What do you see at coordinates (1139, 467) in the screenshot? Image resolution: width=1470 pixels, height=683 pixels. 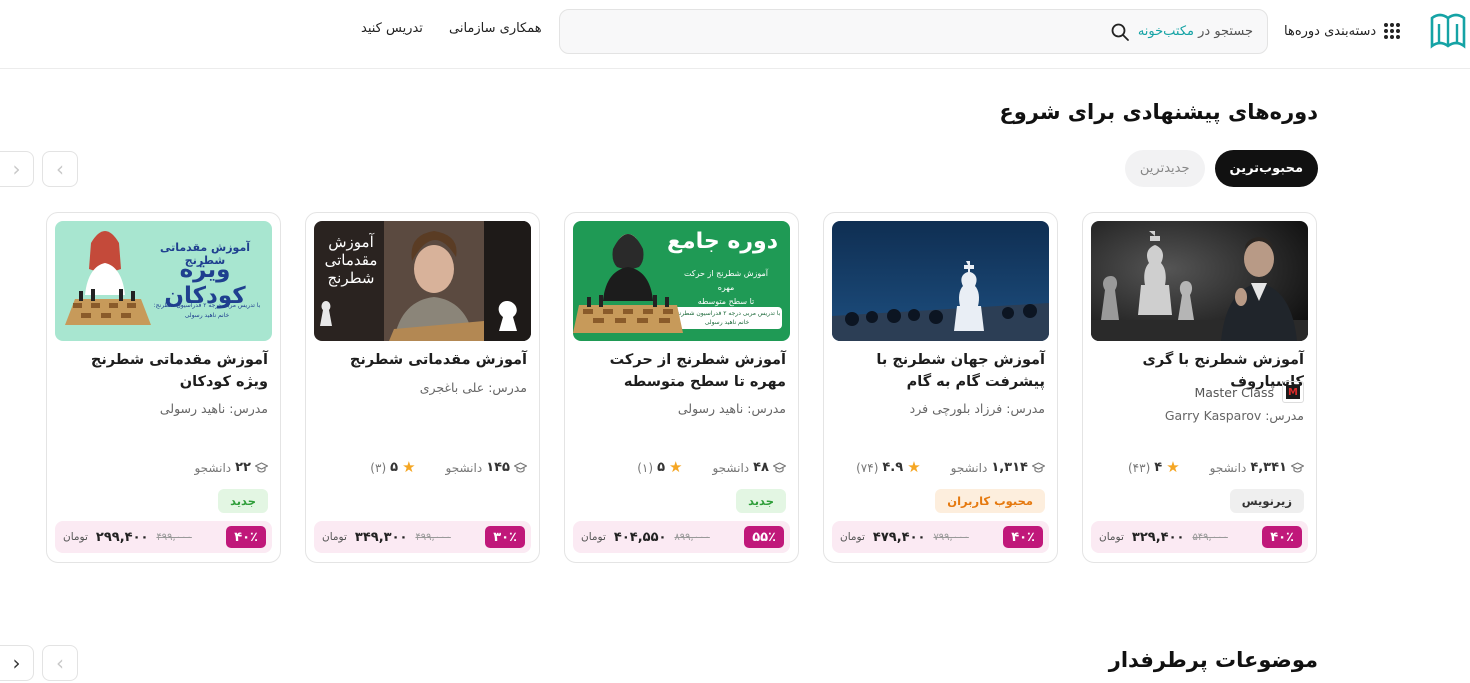 I see `reviews-count: (۴۳)` at bounding box center [1139, 467].